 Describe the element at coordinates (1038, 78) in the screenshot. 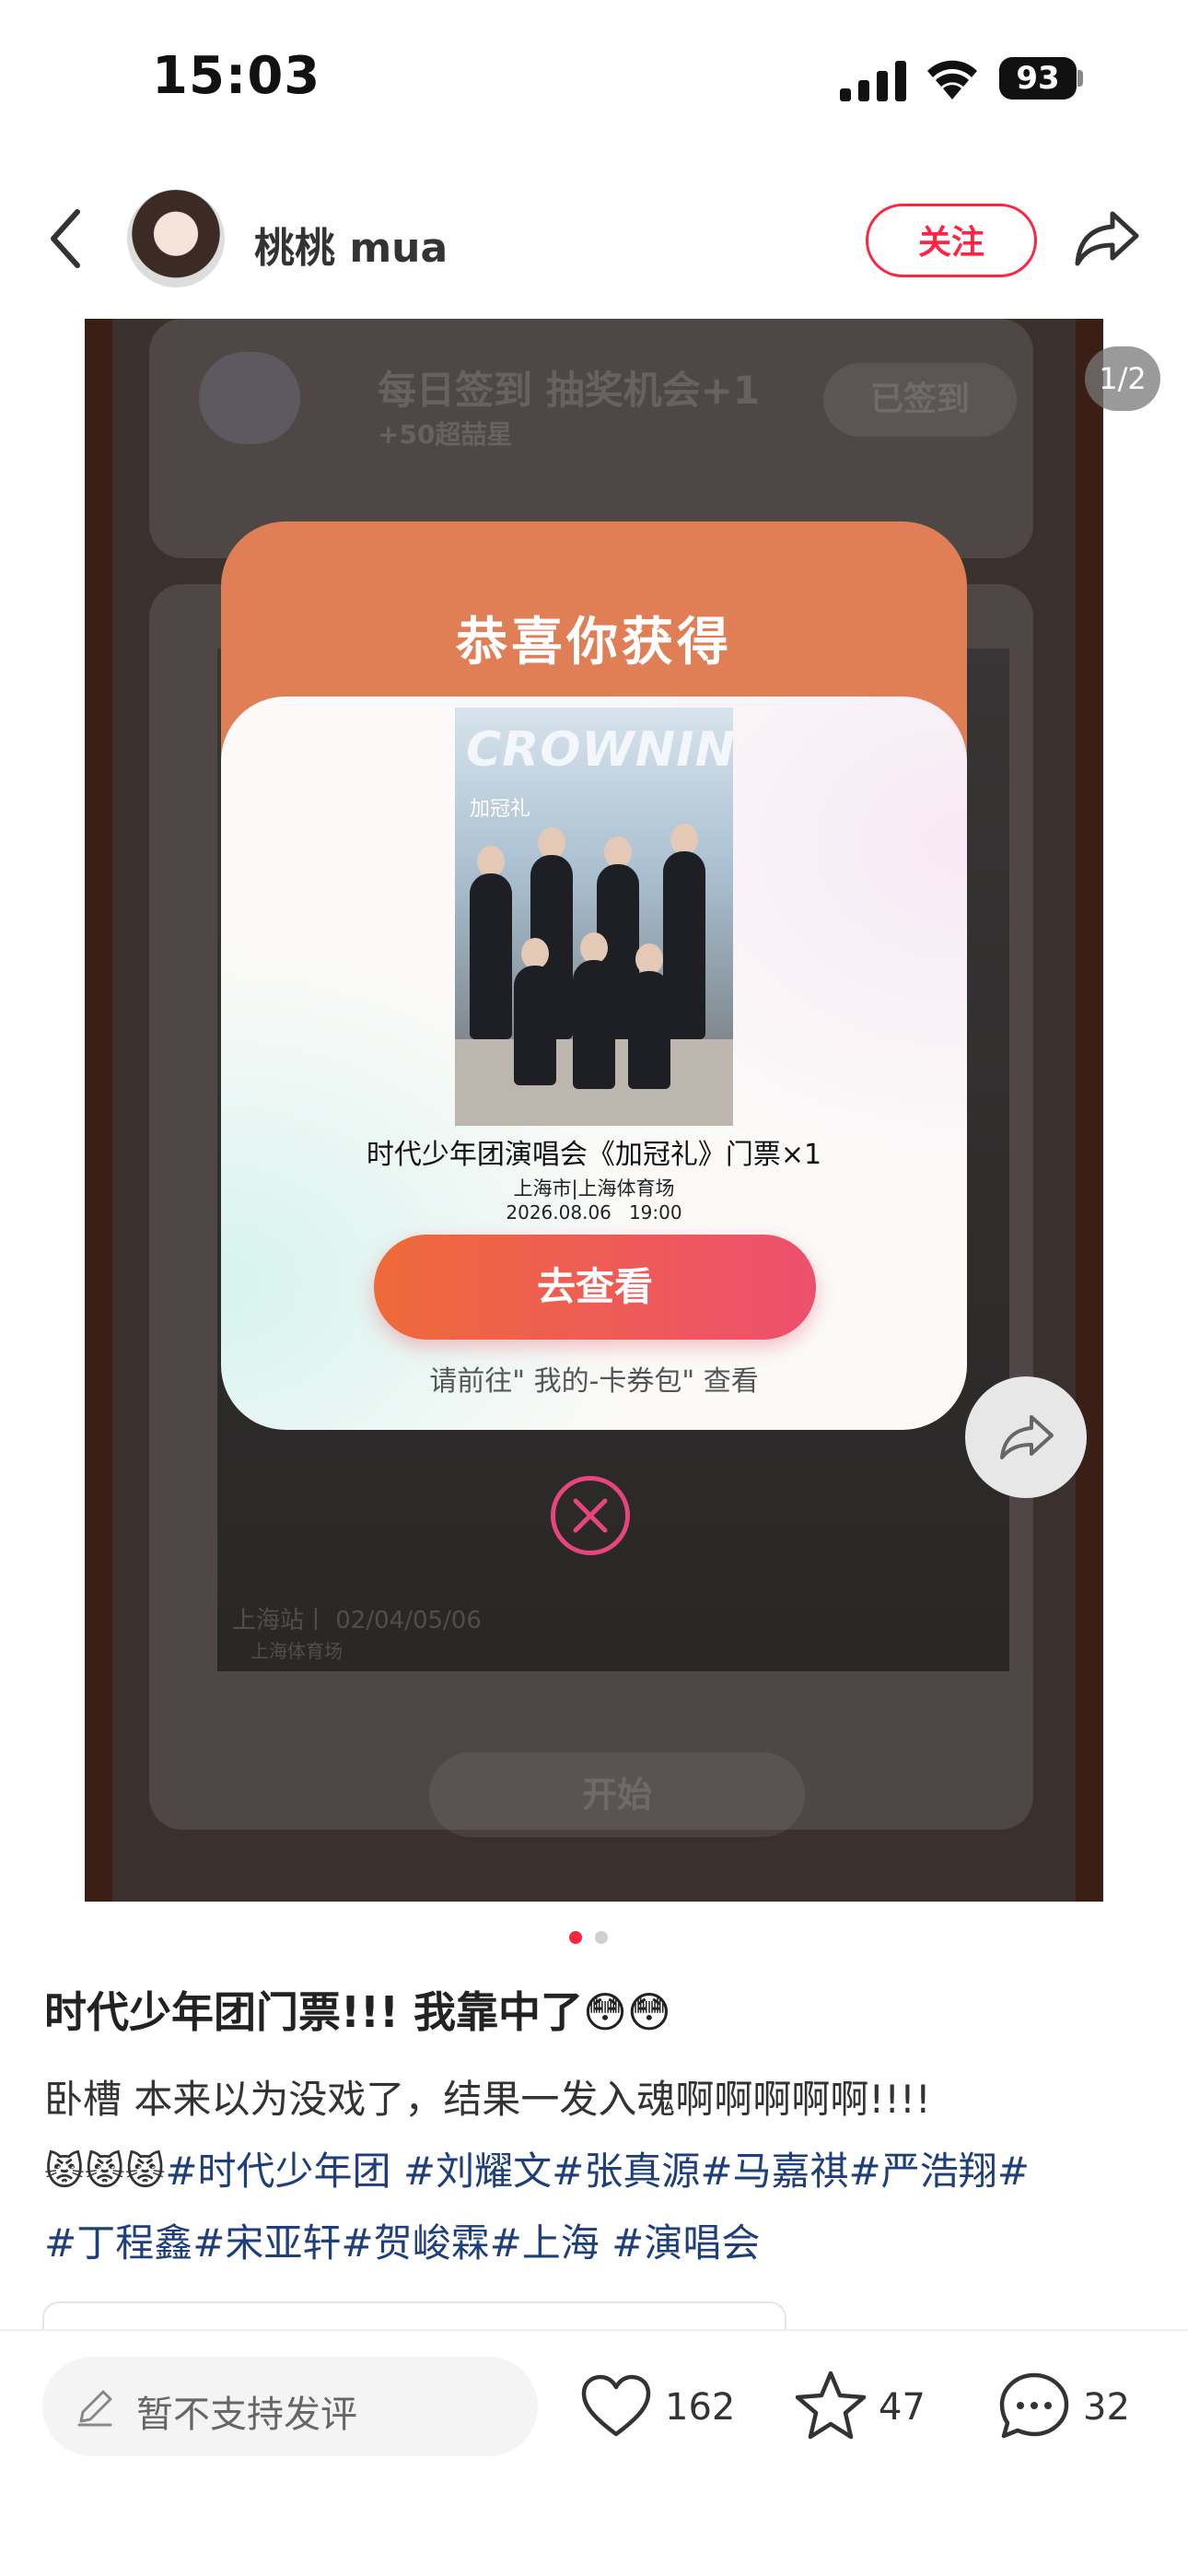

I see `battery-indicator: 93` at that location.